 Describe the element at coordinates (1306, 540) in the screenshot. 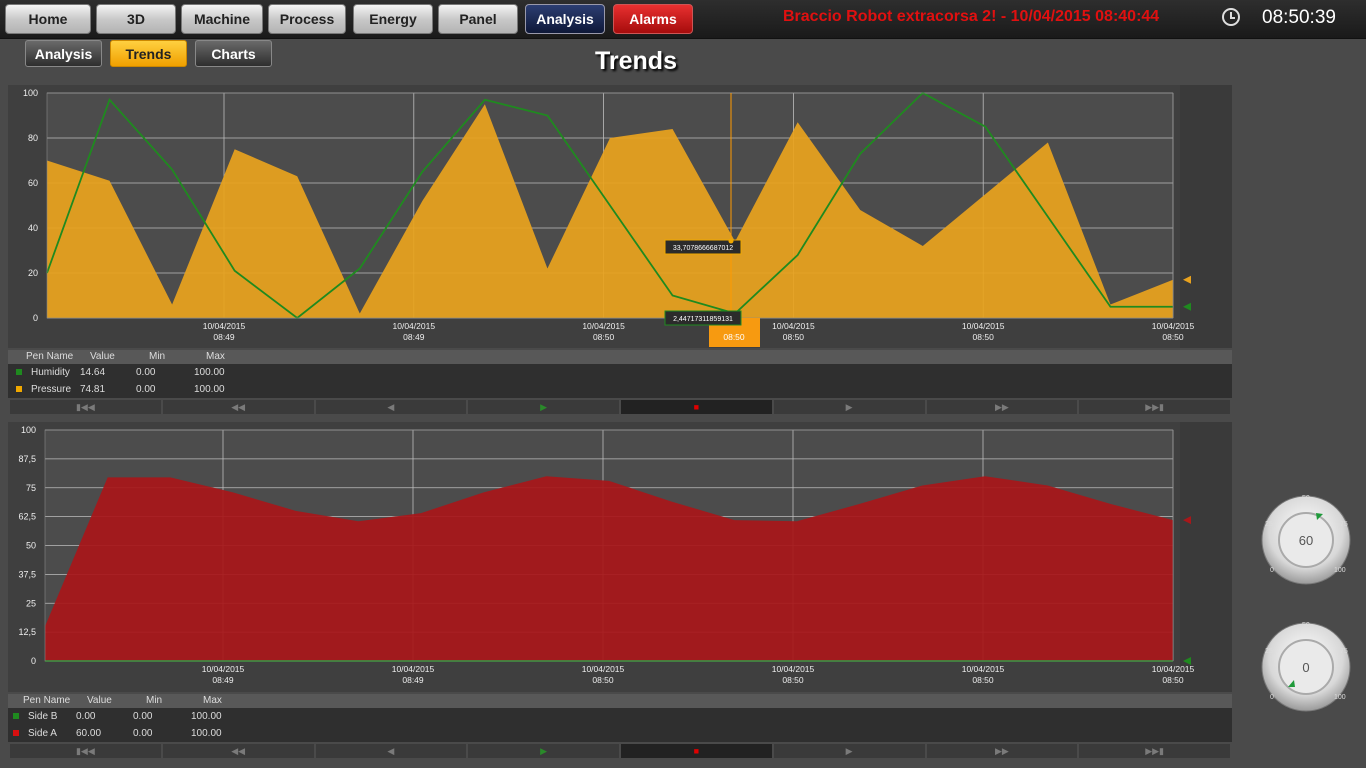

I see `knob-1-value: 60` at that location.